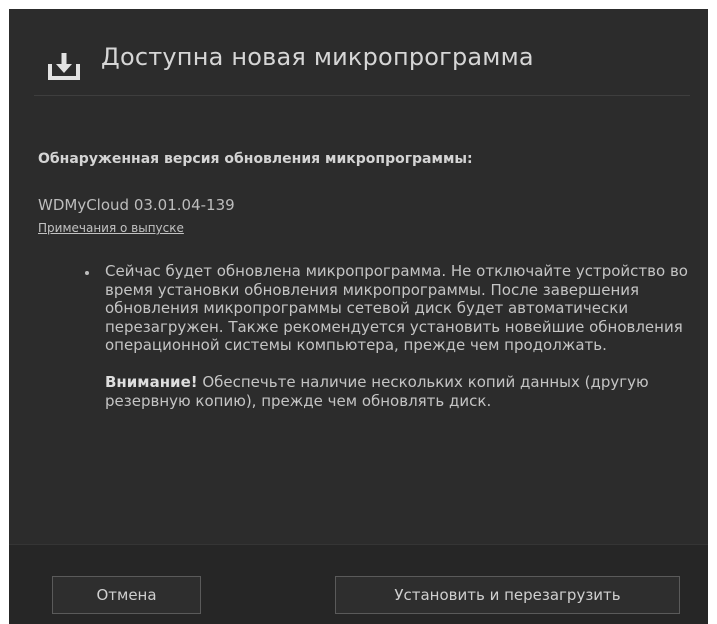 The image size is (717, 624). I want to click on cancel-button: Отмена, so click(126, 595).